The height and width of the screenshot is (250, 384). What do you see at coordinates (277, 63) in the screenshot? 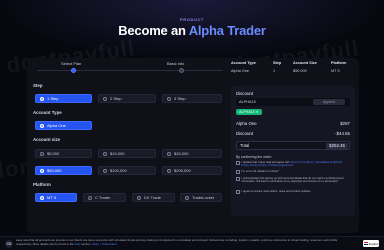
I see `summary-header-step: Step` at bounding box center [277, 63].